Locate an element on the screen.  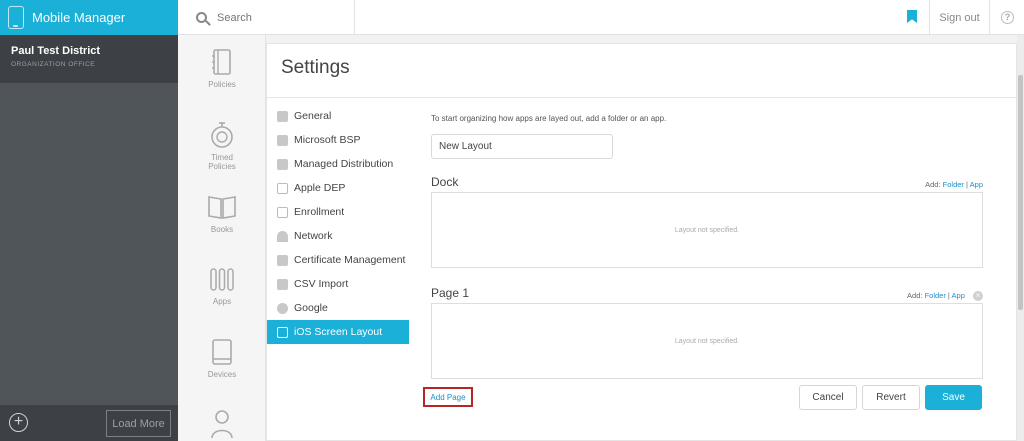
sign-out-link: Sign out is located at coordinates (959, 18).